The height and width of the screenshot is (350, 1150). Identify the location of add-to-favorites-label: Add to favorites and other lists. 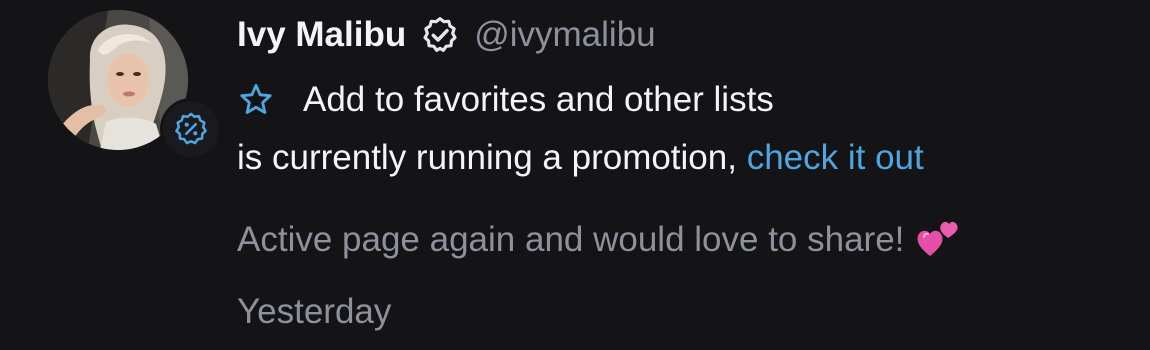
(538, 99).